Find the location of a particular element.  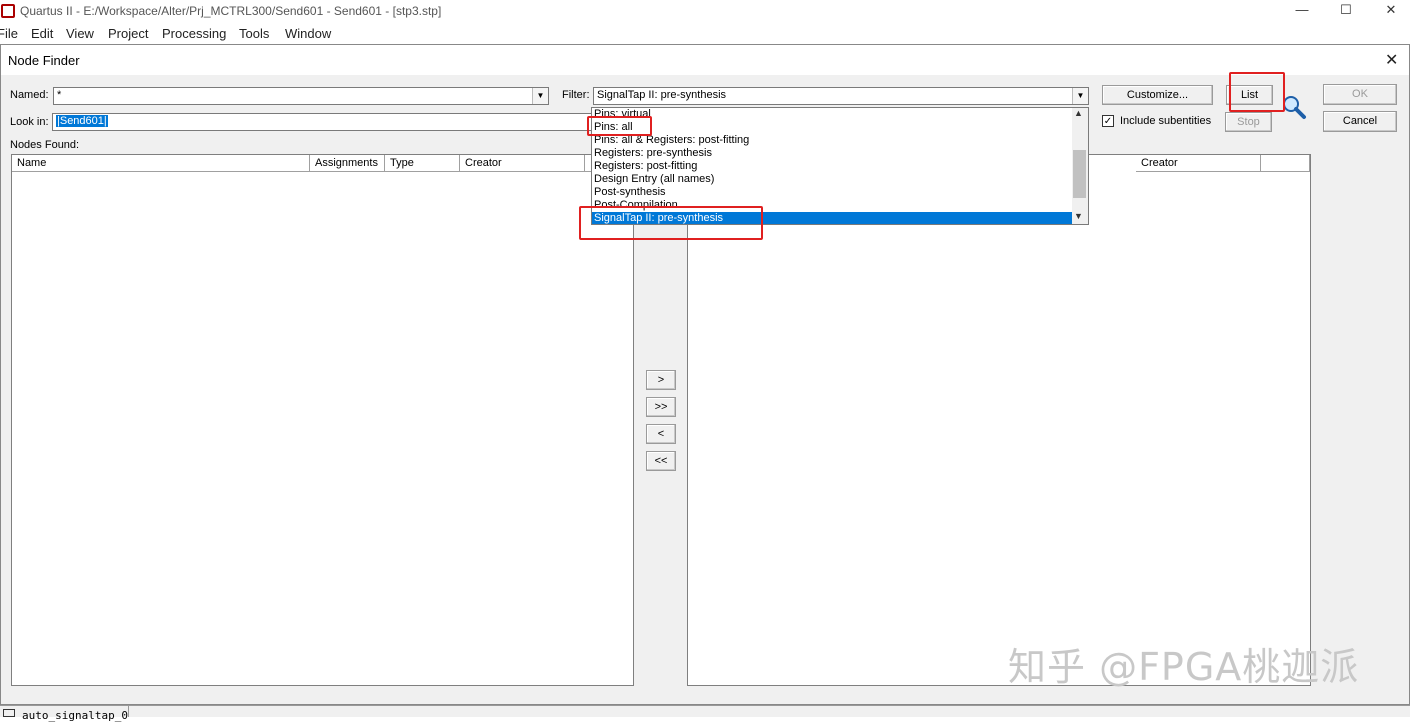

dropdown-scrollbar-thumb is located at coordinates (1079, 174).